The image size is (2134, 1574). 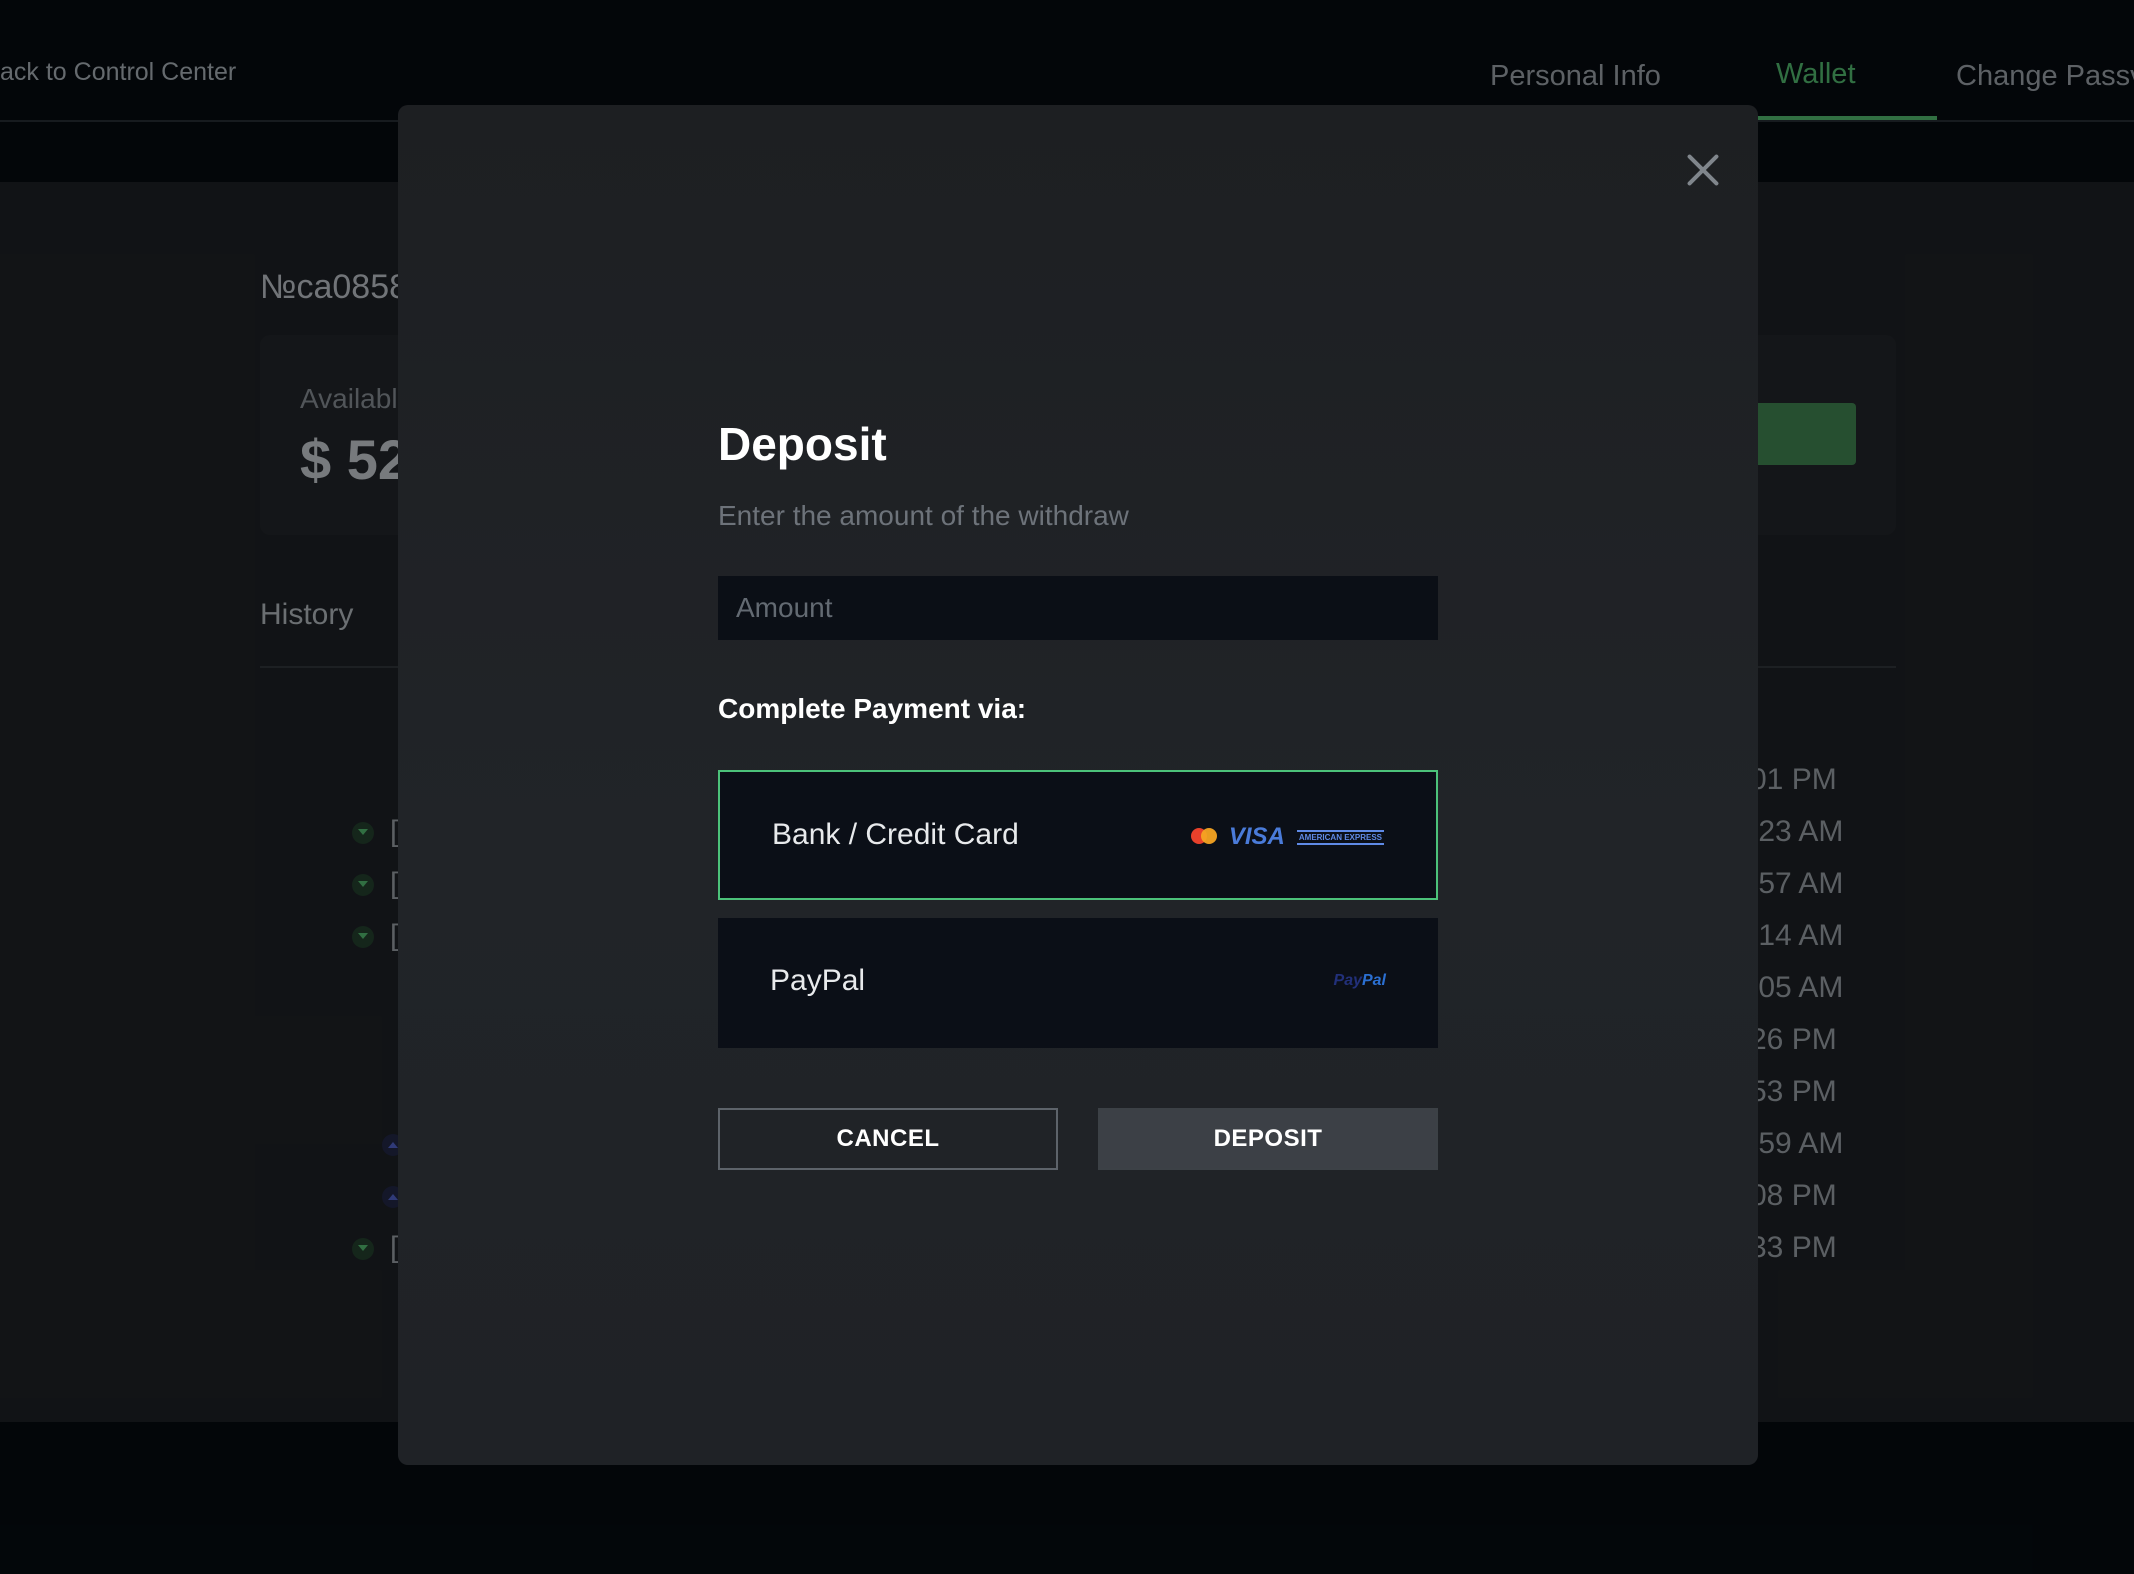 I want to click on mastercard-icon, so click(x=1203, y=837).